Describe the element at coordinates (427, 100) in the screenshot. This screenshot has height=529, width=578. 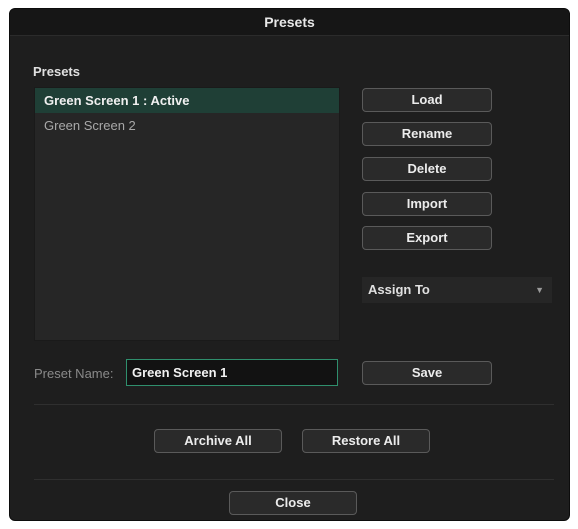
I see `load-button: Load` at that location.